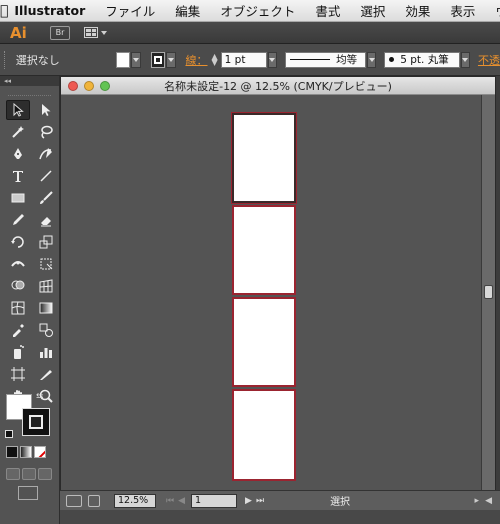 Image resolution: width=500 pixels, height=524 pixels. Describe the element at coordinates (13, 474) in the screenshot. I see `draw-normal-icon` at that location.